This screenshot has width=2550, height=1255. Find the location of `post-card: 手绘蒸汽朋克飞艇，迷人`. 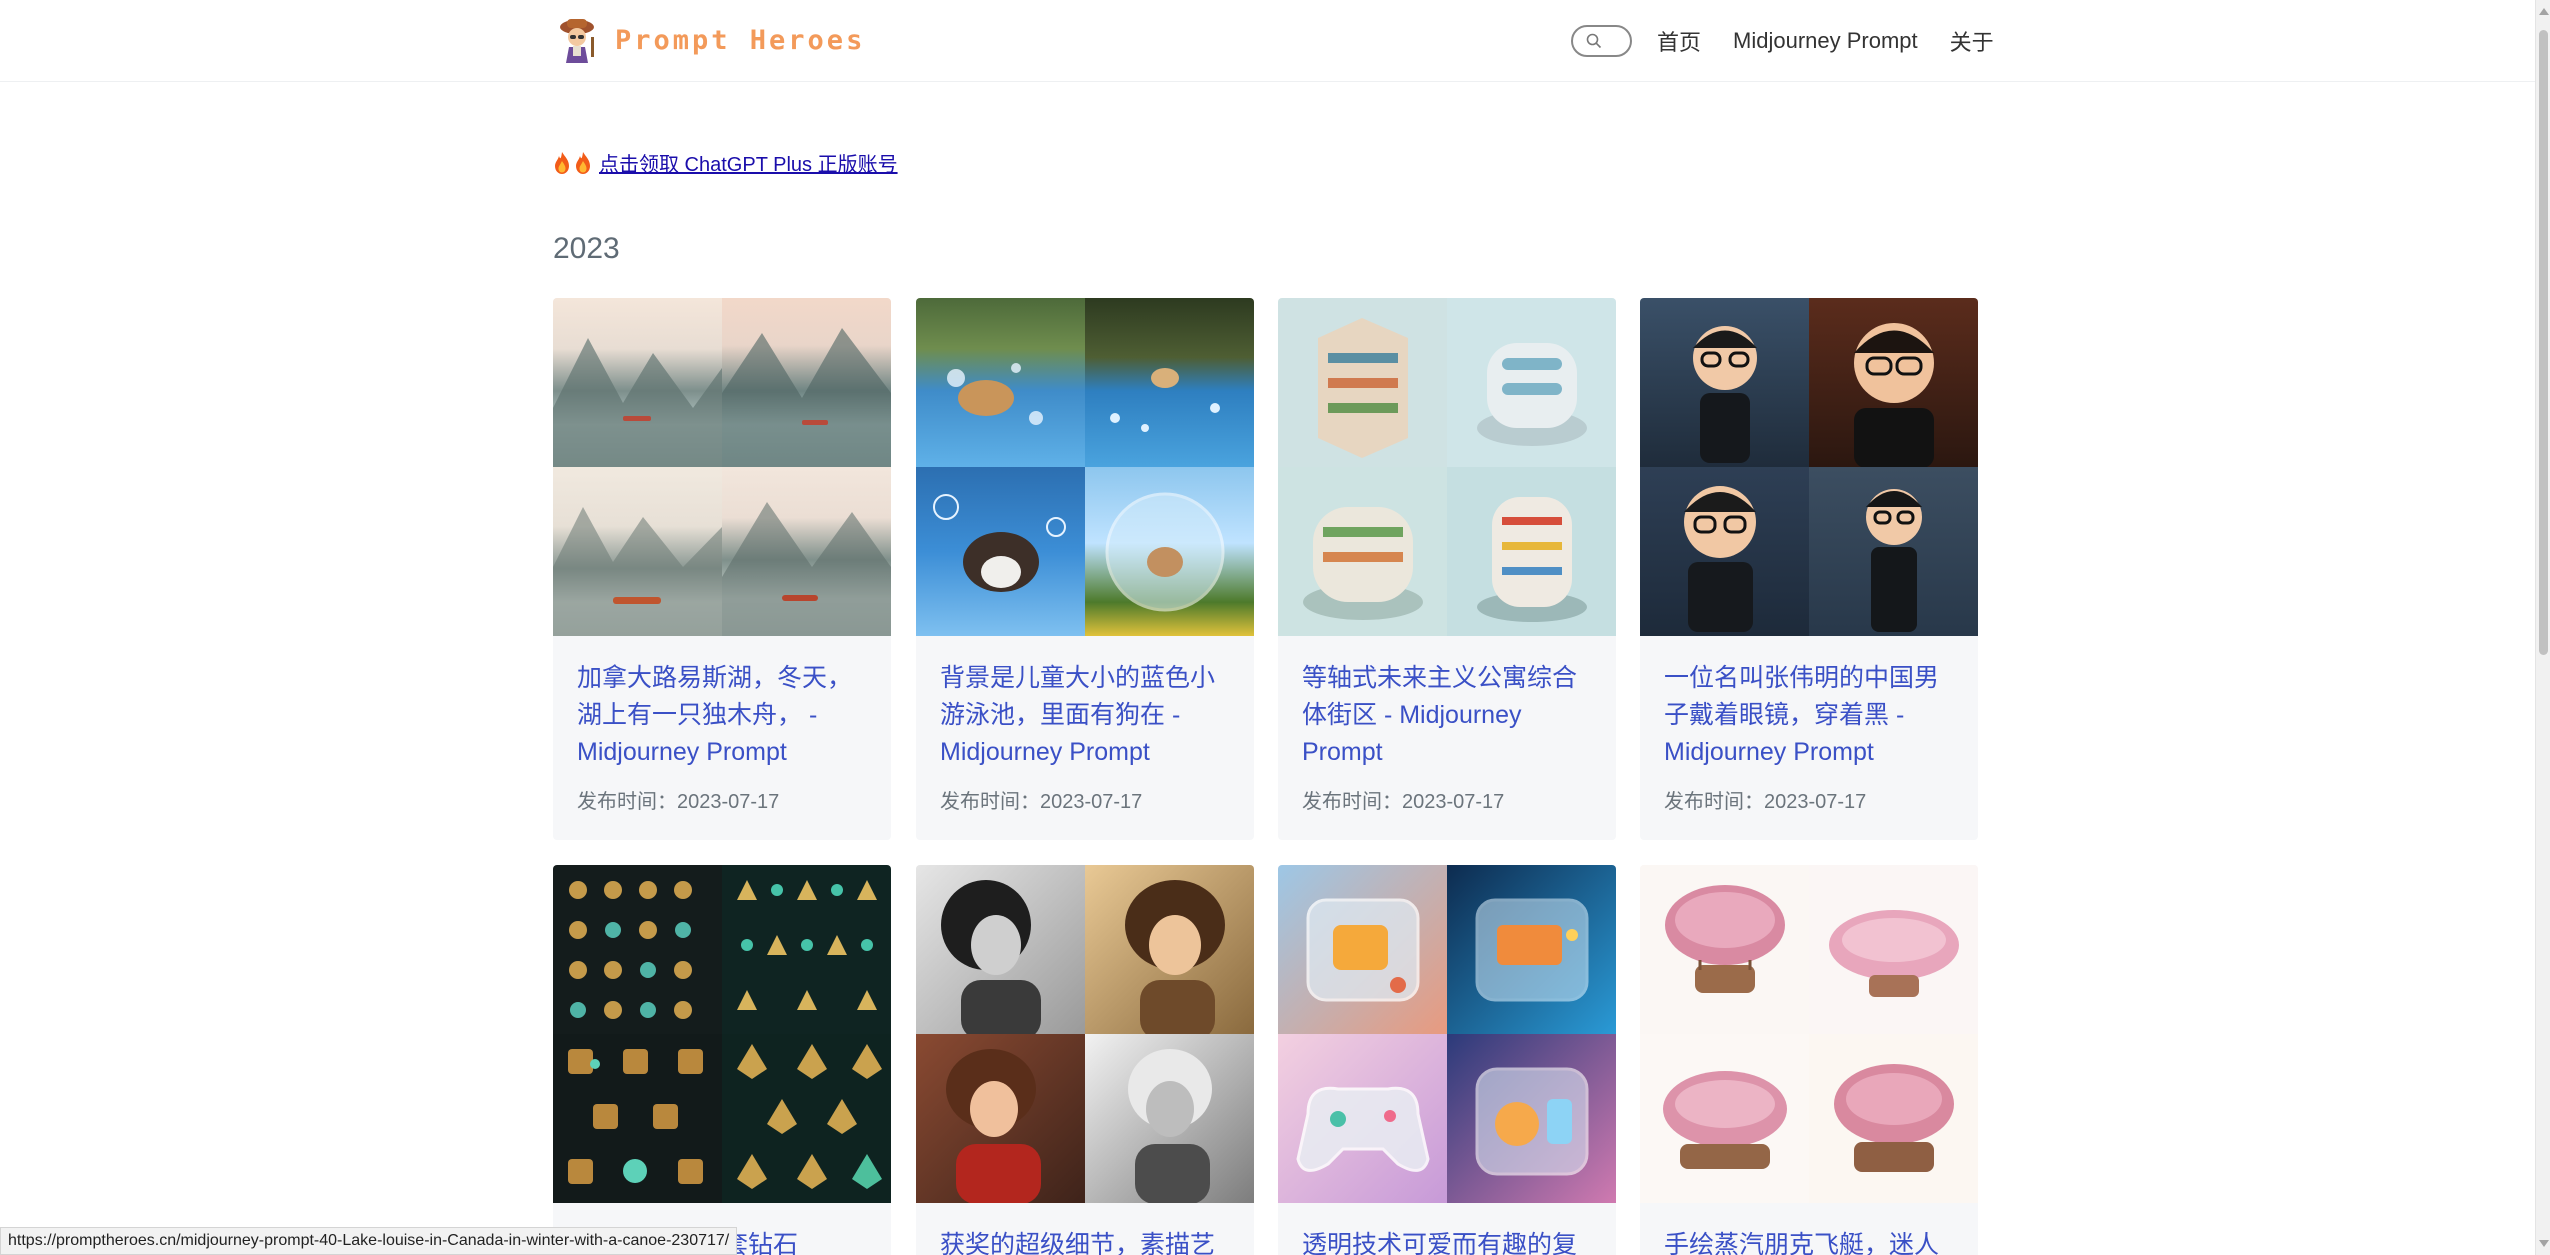

post-card: 手绘蒸汽朋克飞艇，迷人 is located at coordinates (1809, 1060).